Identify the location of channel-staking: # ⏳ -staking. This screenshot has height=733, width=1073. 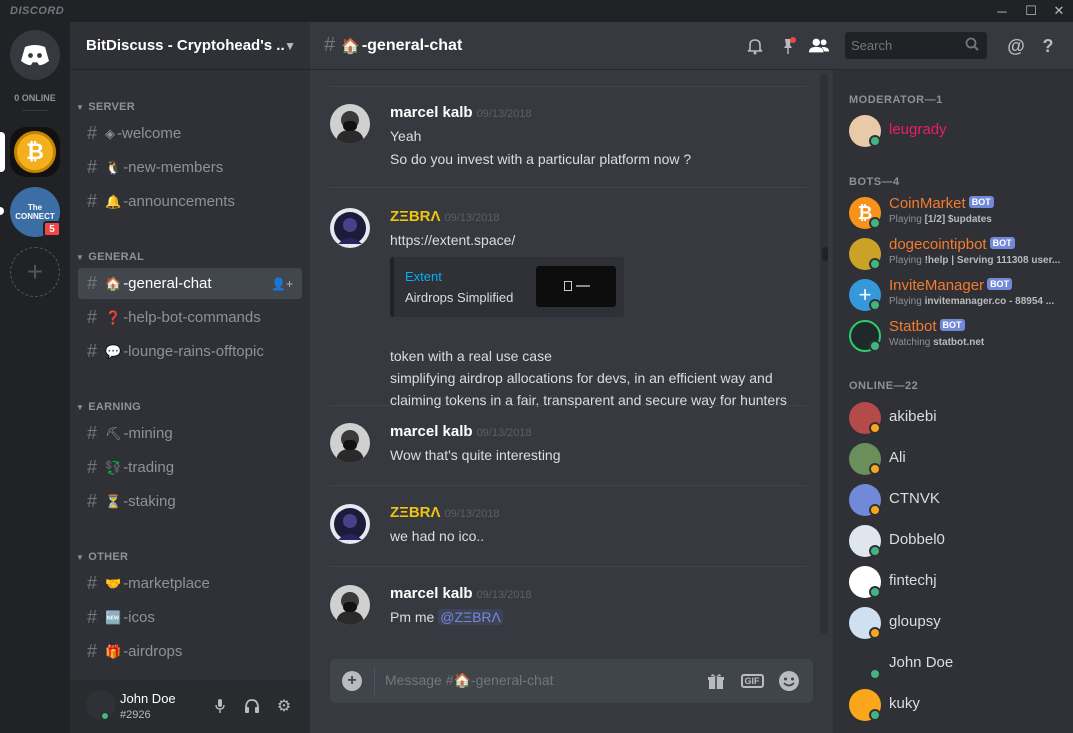
(190, 501).